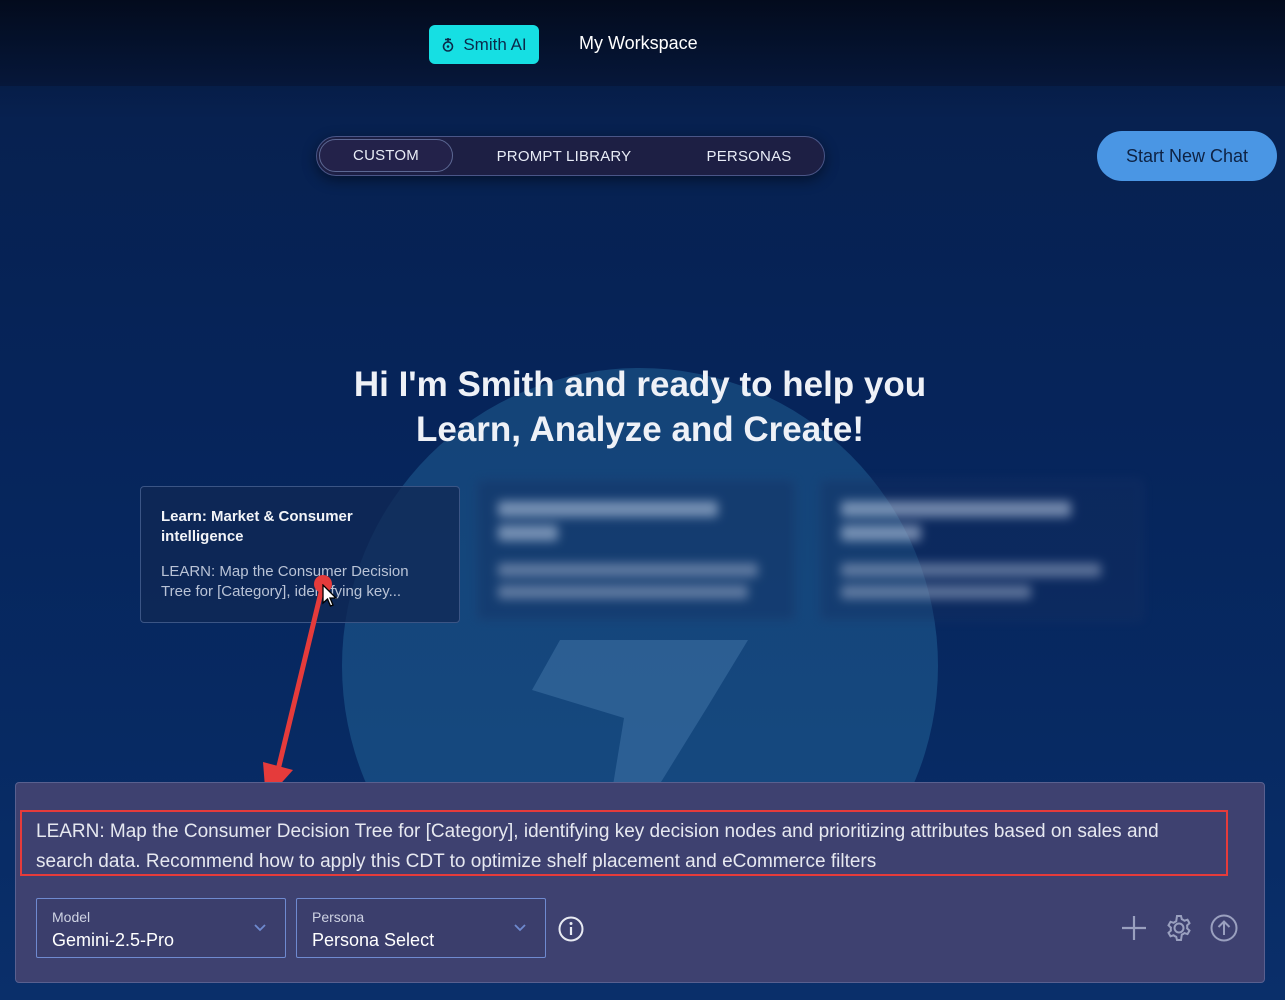  What do you see at coordinates (373, 940) in the screenshot?
I see `persona-select-value: Persona Select` at bounding box center [373, 940].